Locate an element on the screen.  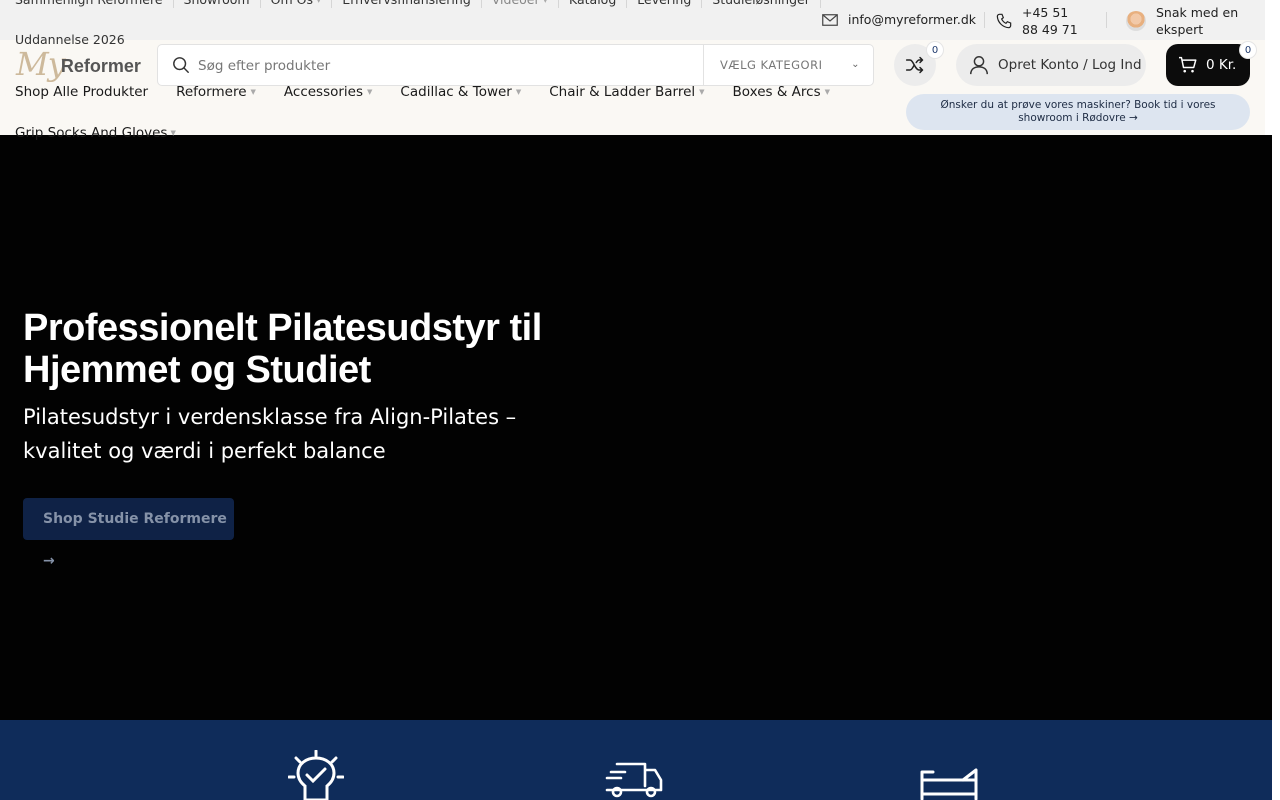
search-bar: VÆLG KATEGORI ⌄ is located at coordinates (515, 65).